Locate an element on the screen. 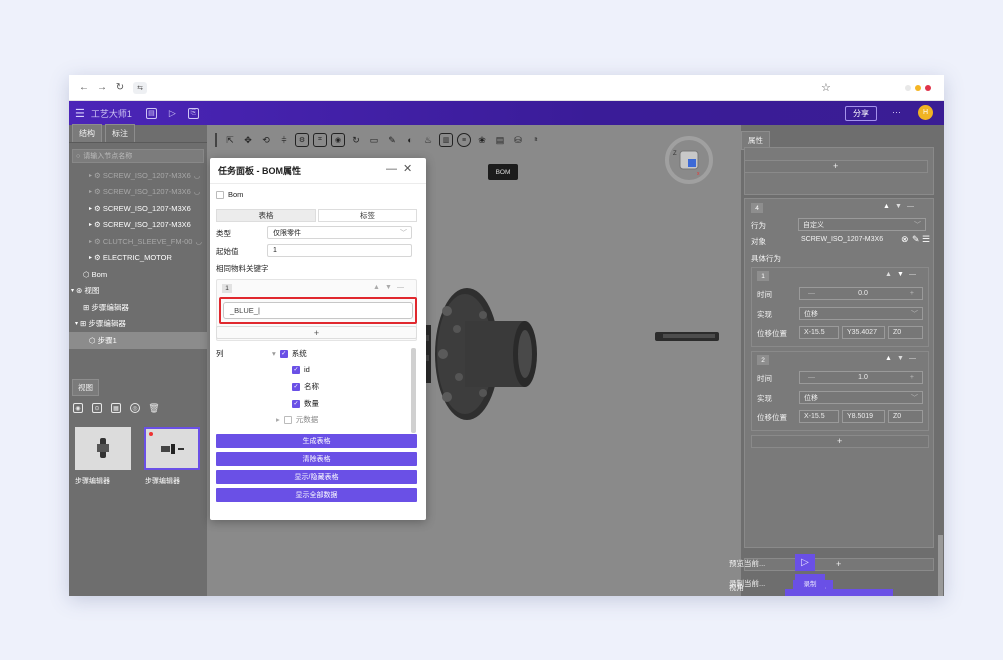  forward-icon: → is located at coordinates (102, 88).